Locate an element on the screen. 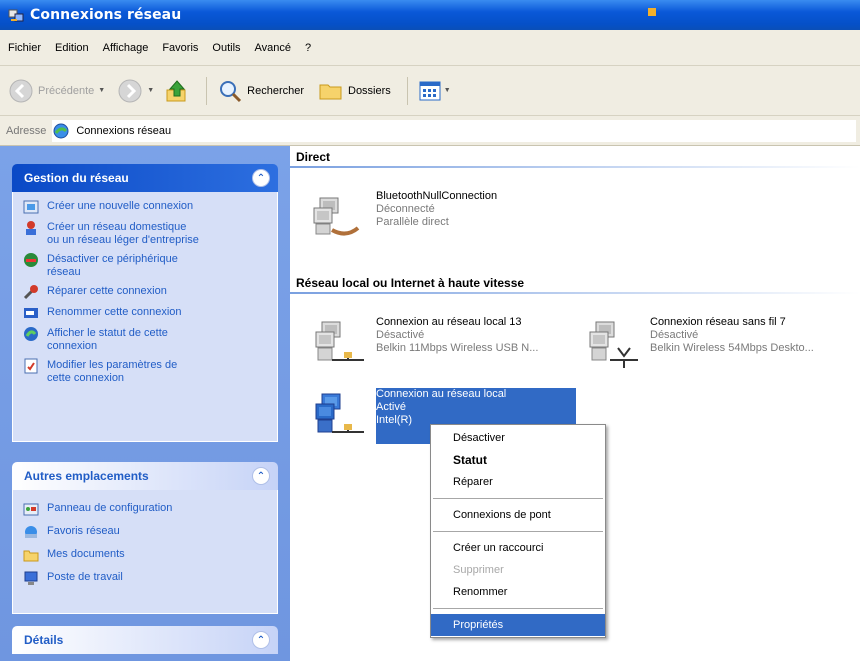 This screenshot has height=661, width=860. panel-header: Détails ⌃ is located at coordinates (145, 640).